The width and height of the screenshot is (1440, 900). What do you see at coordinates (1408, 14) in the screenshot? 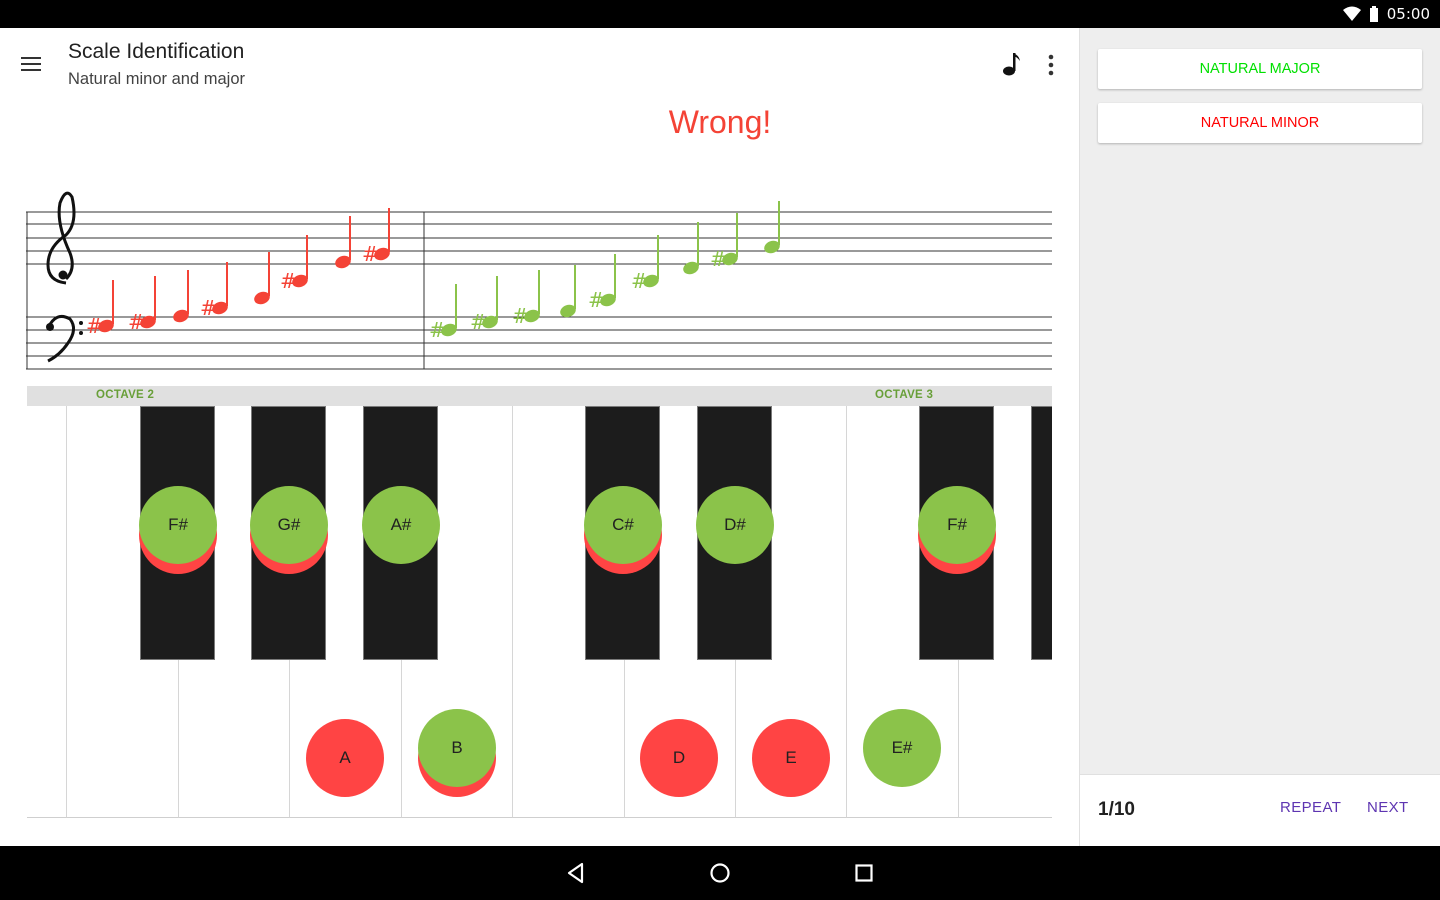
I see `status-time: 05:00` at bounding box center [1408, 14].